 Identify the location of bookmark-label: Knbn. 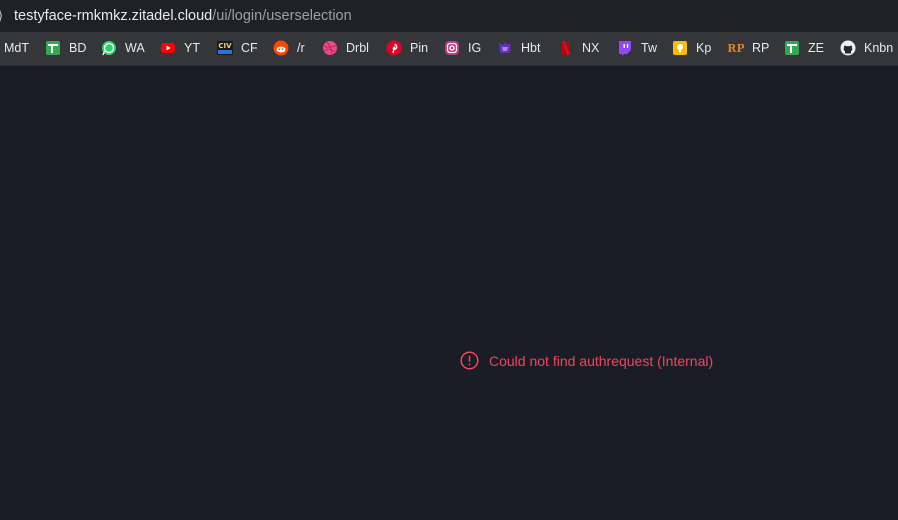
(879, 48).